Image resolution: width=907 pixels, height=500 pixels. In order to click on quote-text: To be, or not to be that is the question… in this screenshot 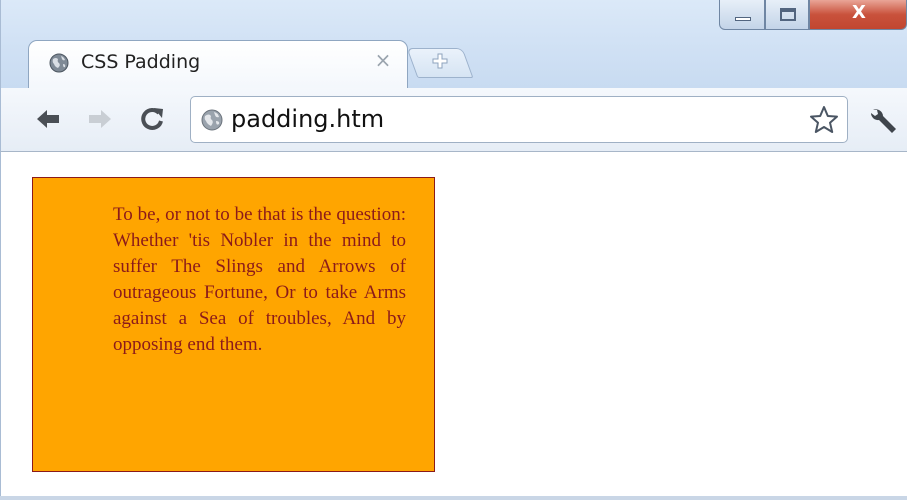, I will do `click(259, 279)`.